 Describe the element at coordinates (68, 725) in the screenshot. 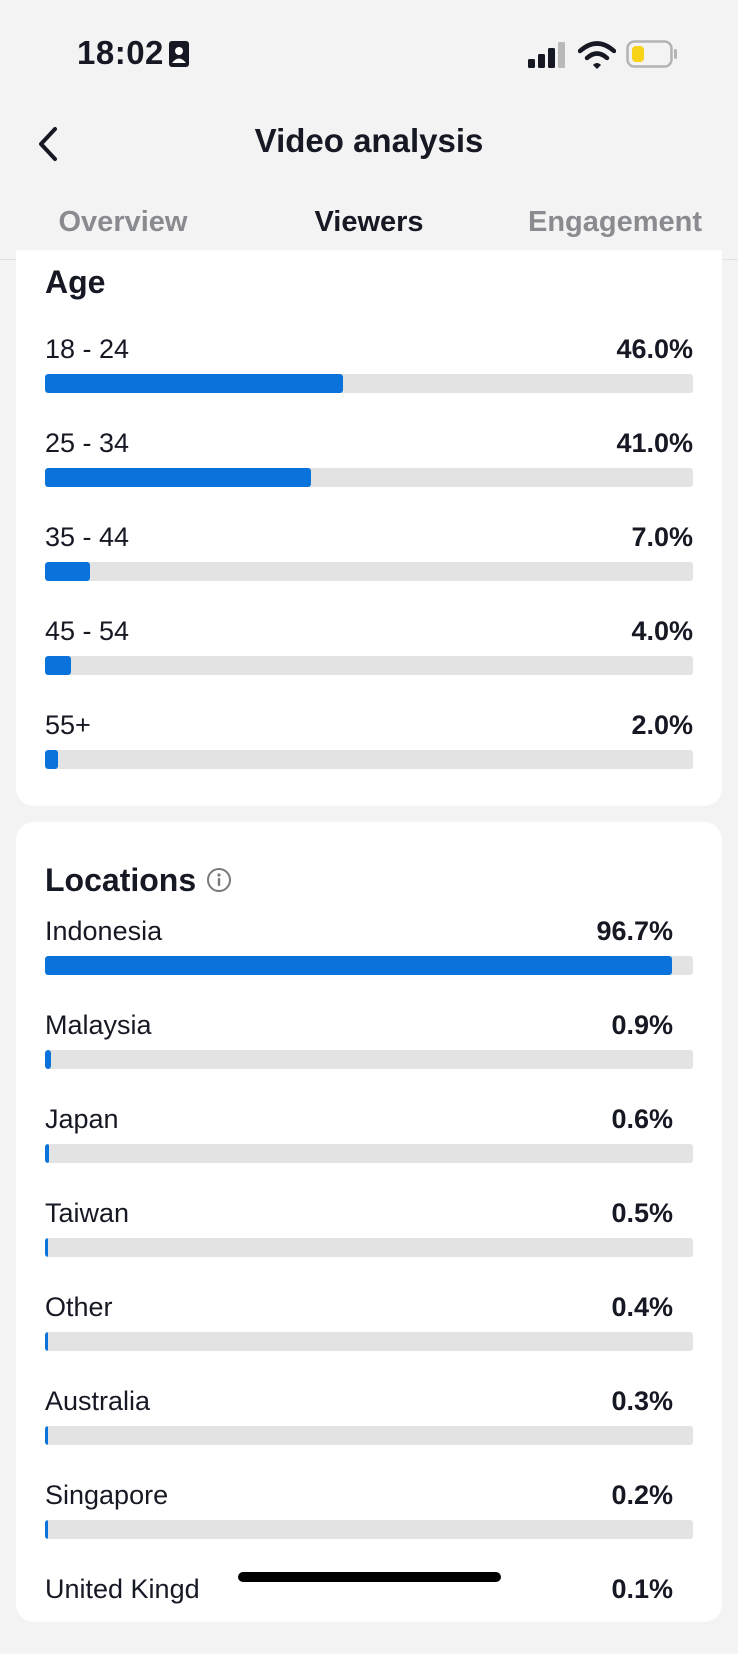

I see `age-row-label: 55+` at that location.